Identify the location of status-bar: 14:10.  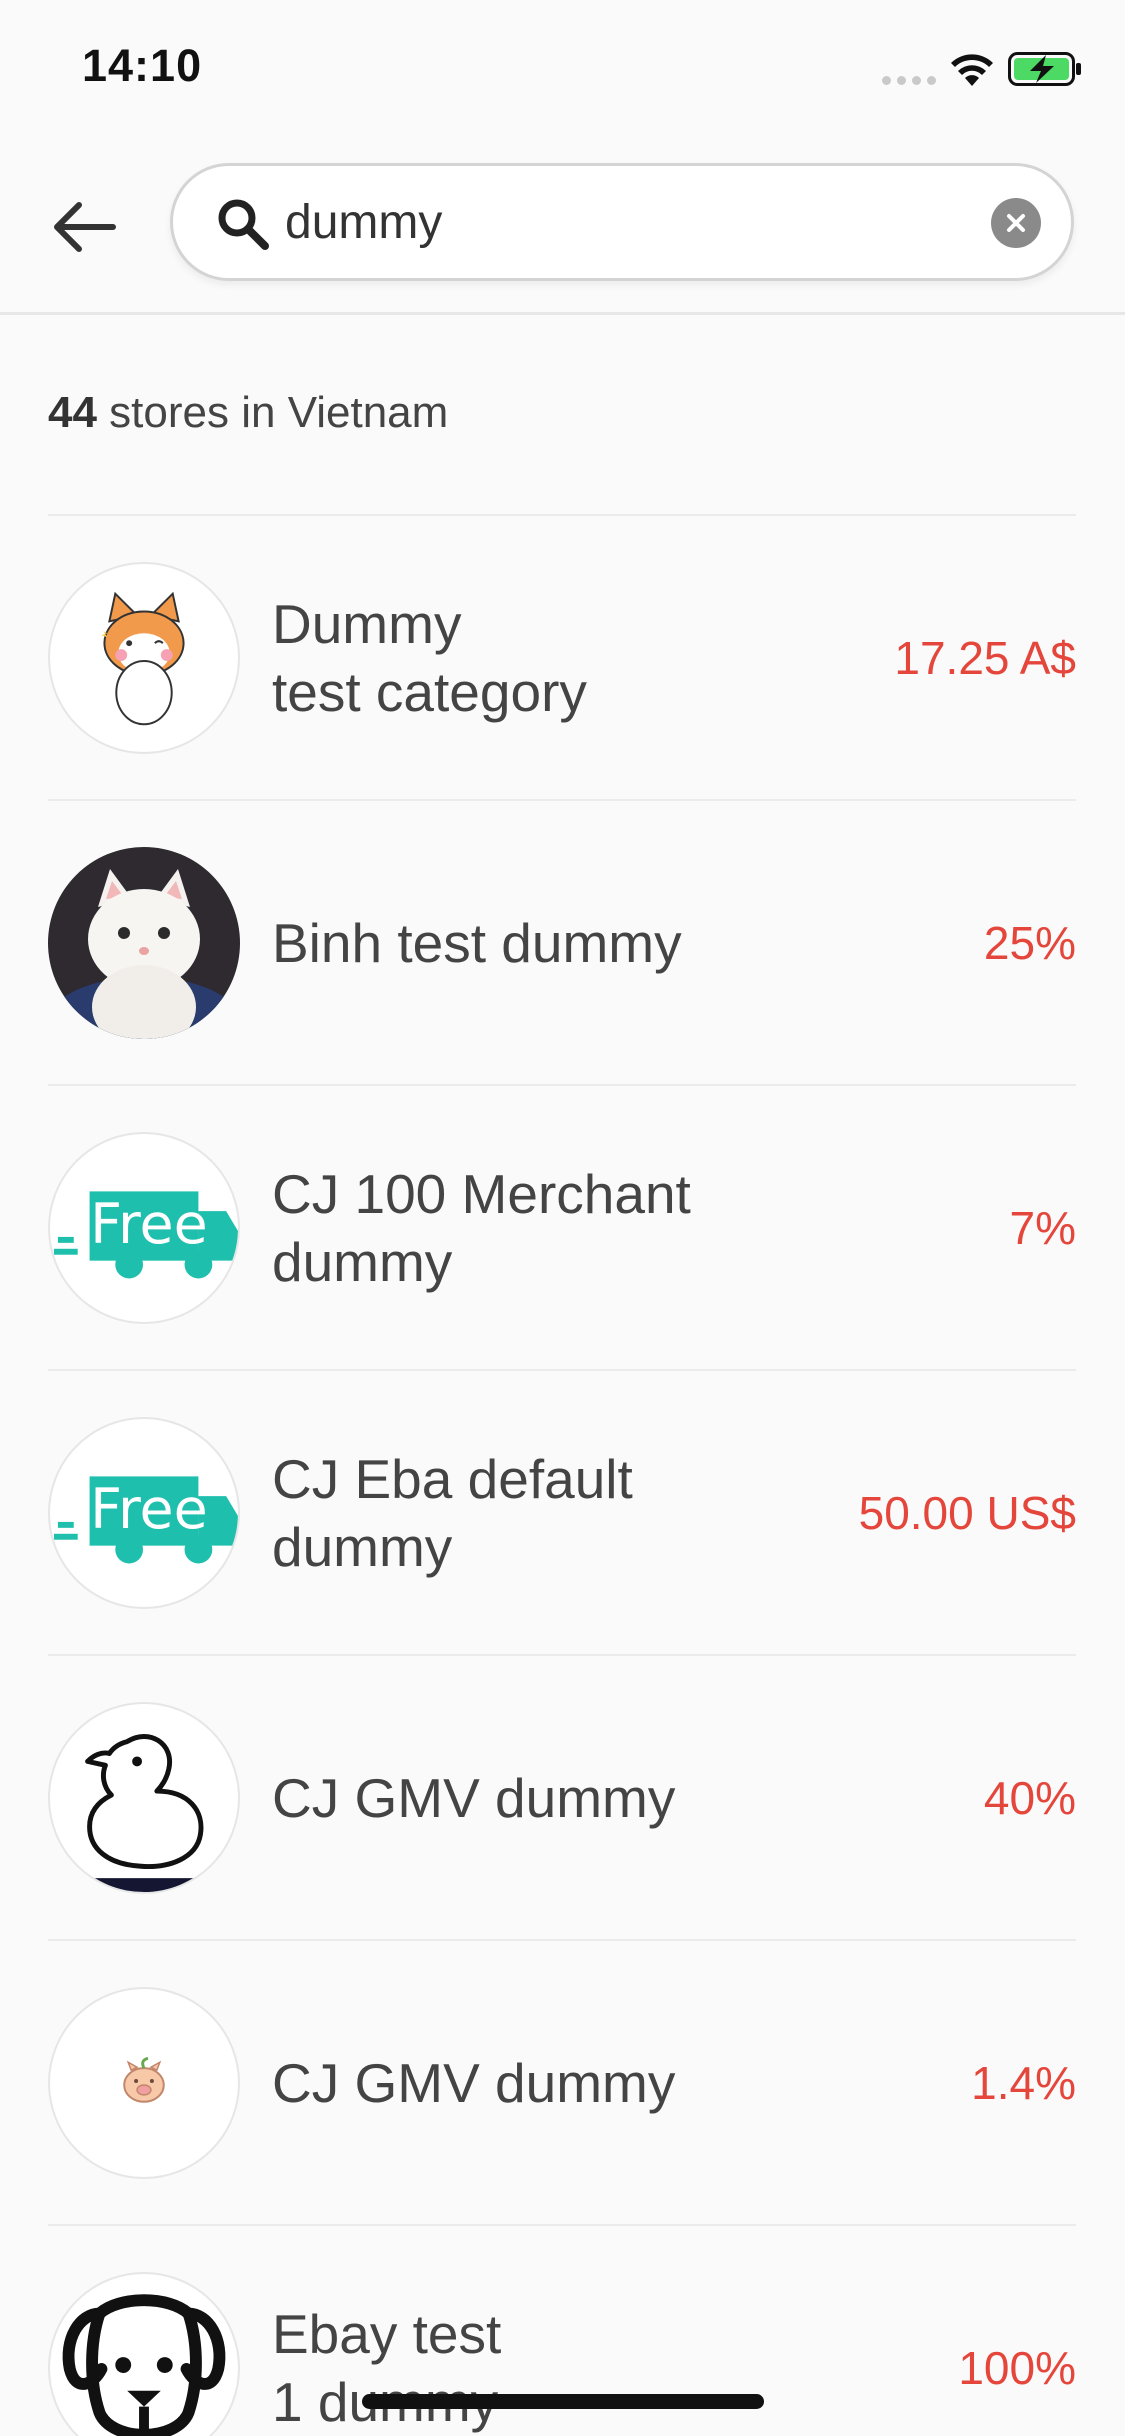
(562, 67).